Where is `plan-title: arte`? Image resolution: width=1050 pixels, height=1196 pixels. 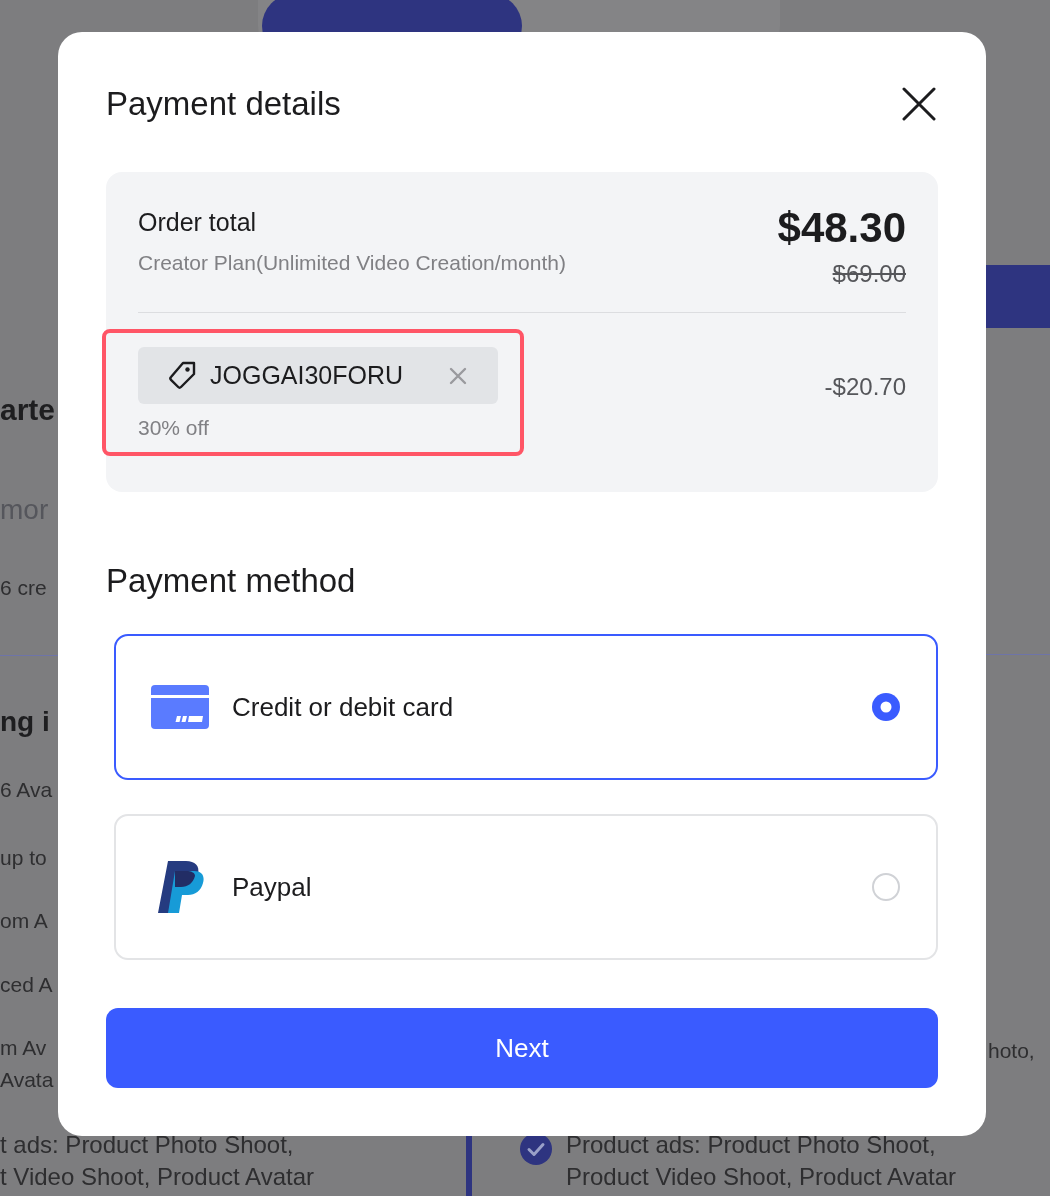 plan-title: arte is located at coordinates (28, 410).